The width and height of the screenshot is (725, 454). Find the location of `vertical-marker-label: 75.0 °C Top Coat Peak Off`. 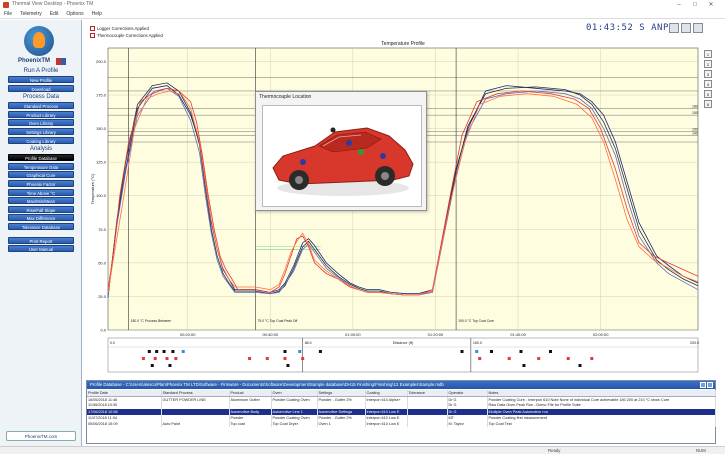

vertical-marker-label: 75.0 °C Top Coat Peak Off is located at coordinates (278, 321).